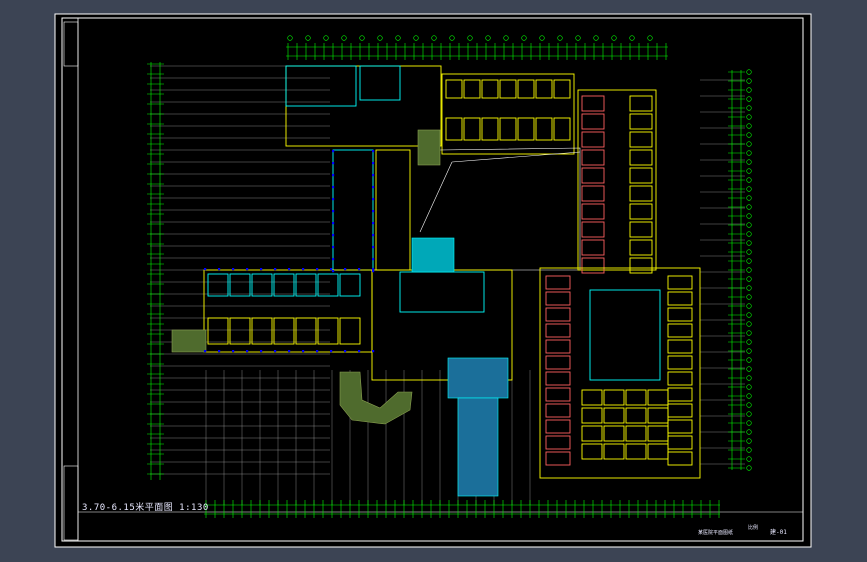 This screenshot has height=562, width=867. What do you see at coordinates (778, 532) in the screenshot?
I see `sheet-number: 建-01` at bounding box center [778, 532].